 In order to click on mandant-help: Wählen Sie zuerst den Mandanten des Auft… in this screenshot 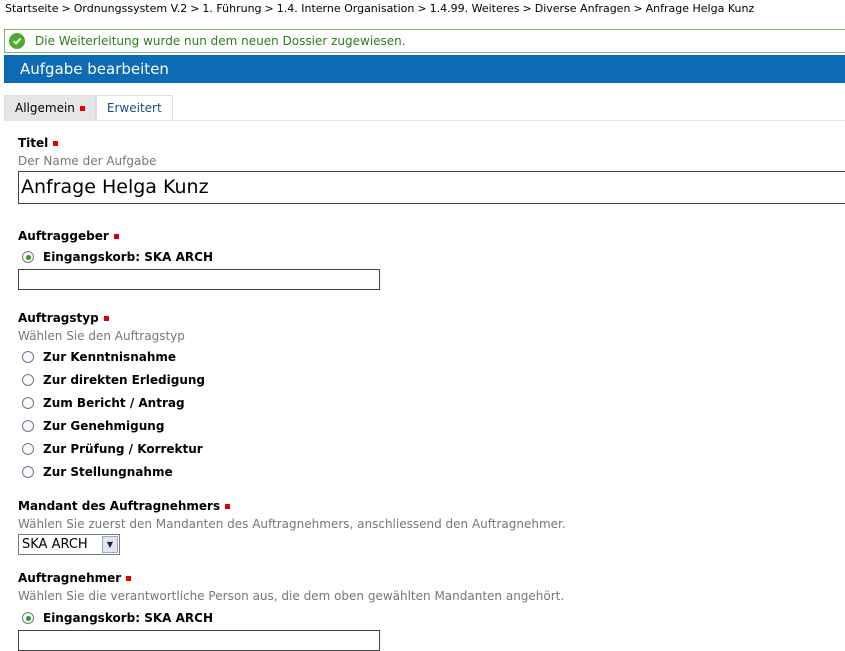, I will do `click(292, 524)`.